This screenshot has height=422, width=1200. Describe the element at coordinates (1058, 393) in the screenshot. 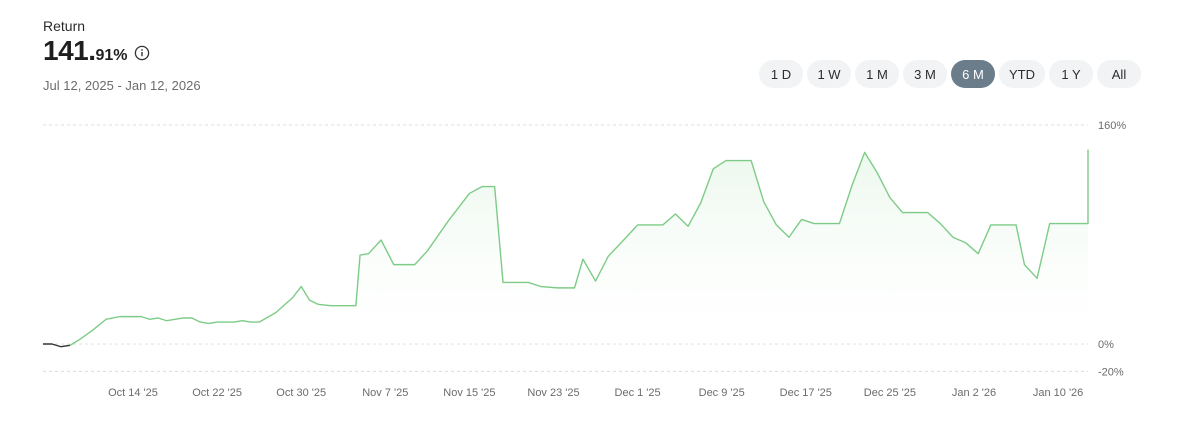

I see `x-tick-label: Jan 10 '26` at that location.